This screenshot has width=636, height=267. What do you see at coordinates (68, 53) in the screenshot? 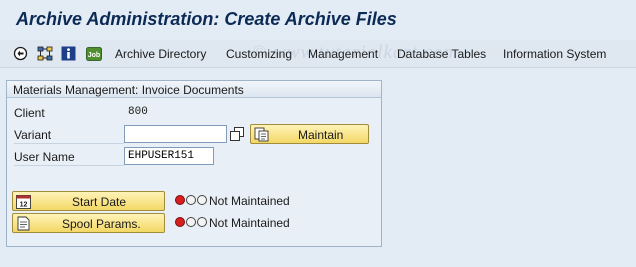
I see `info-icon` at bounding box center [68, 53].